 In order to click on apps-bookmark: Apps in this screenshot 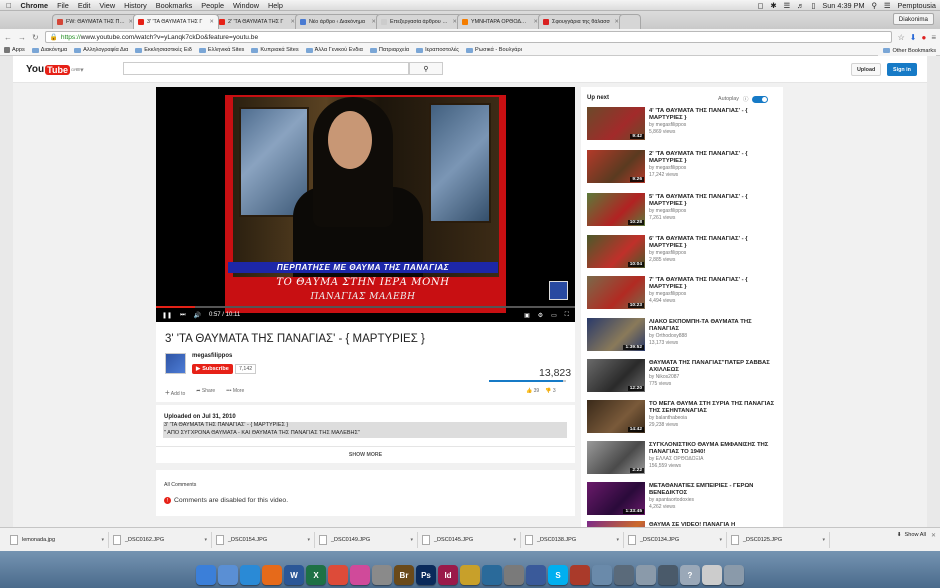, I will do `click(14, 50)`.